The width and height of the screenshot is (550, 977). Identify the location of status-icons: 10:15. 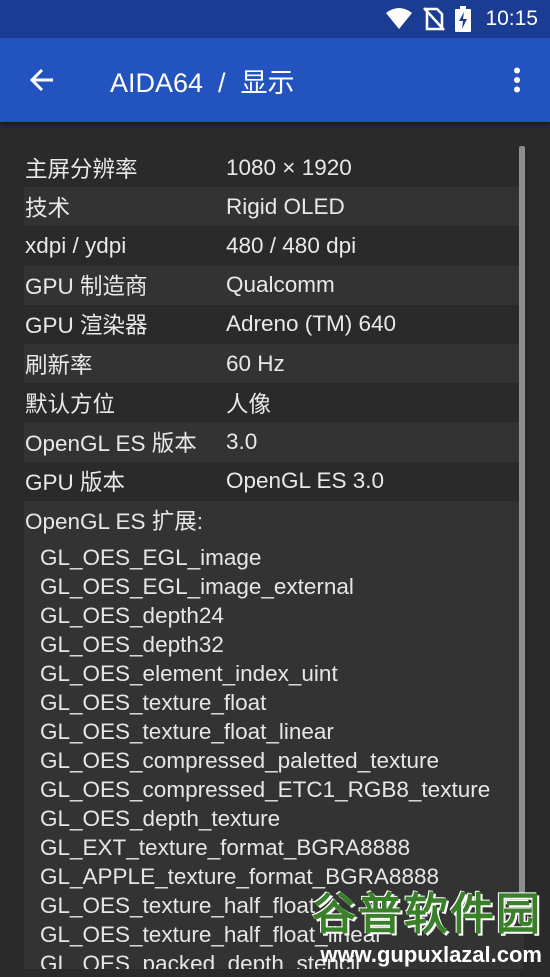
(461, 19).